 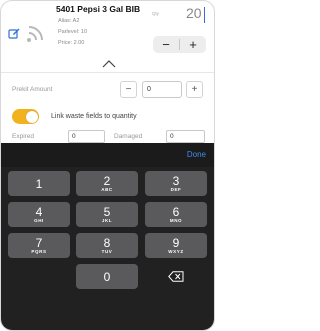 What do you see at coordinates (23, 136) in the screenshot?
I see `expired-label: Expired` at bounding box center [23, 136].